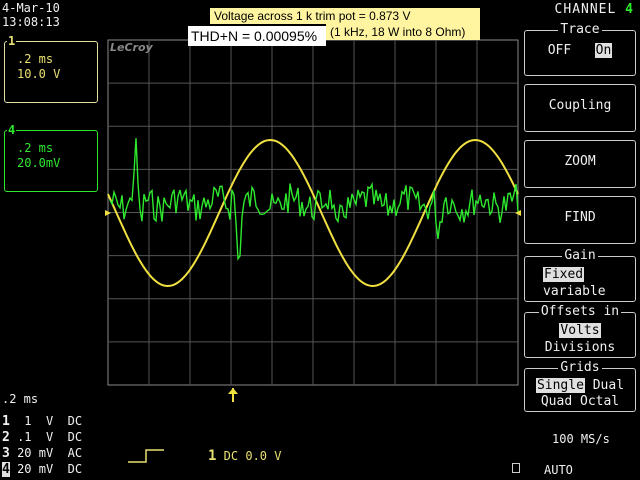  I want to click on trace-title: Trace, so click(580, 29).